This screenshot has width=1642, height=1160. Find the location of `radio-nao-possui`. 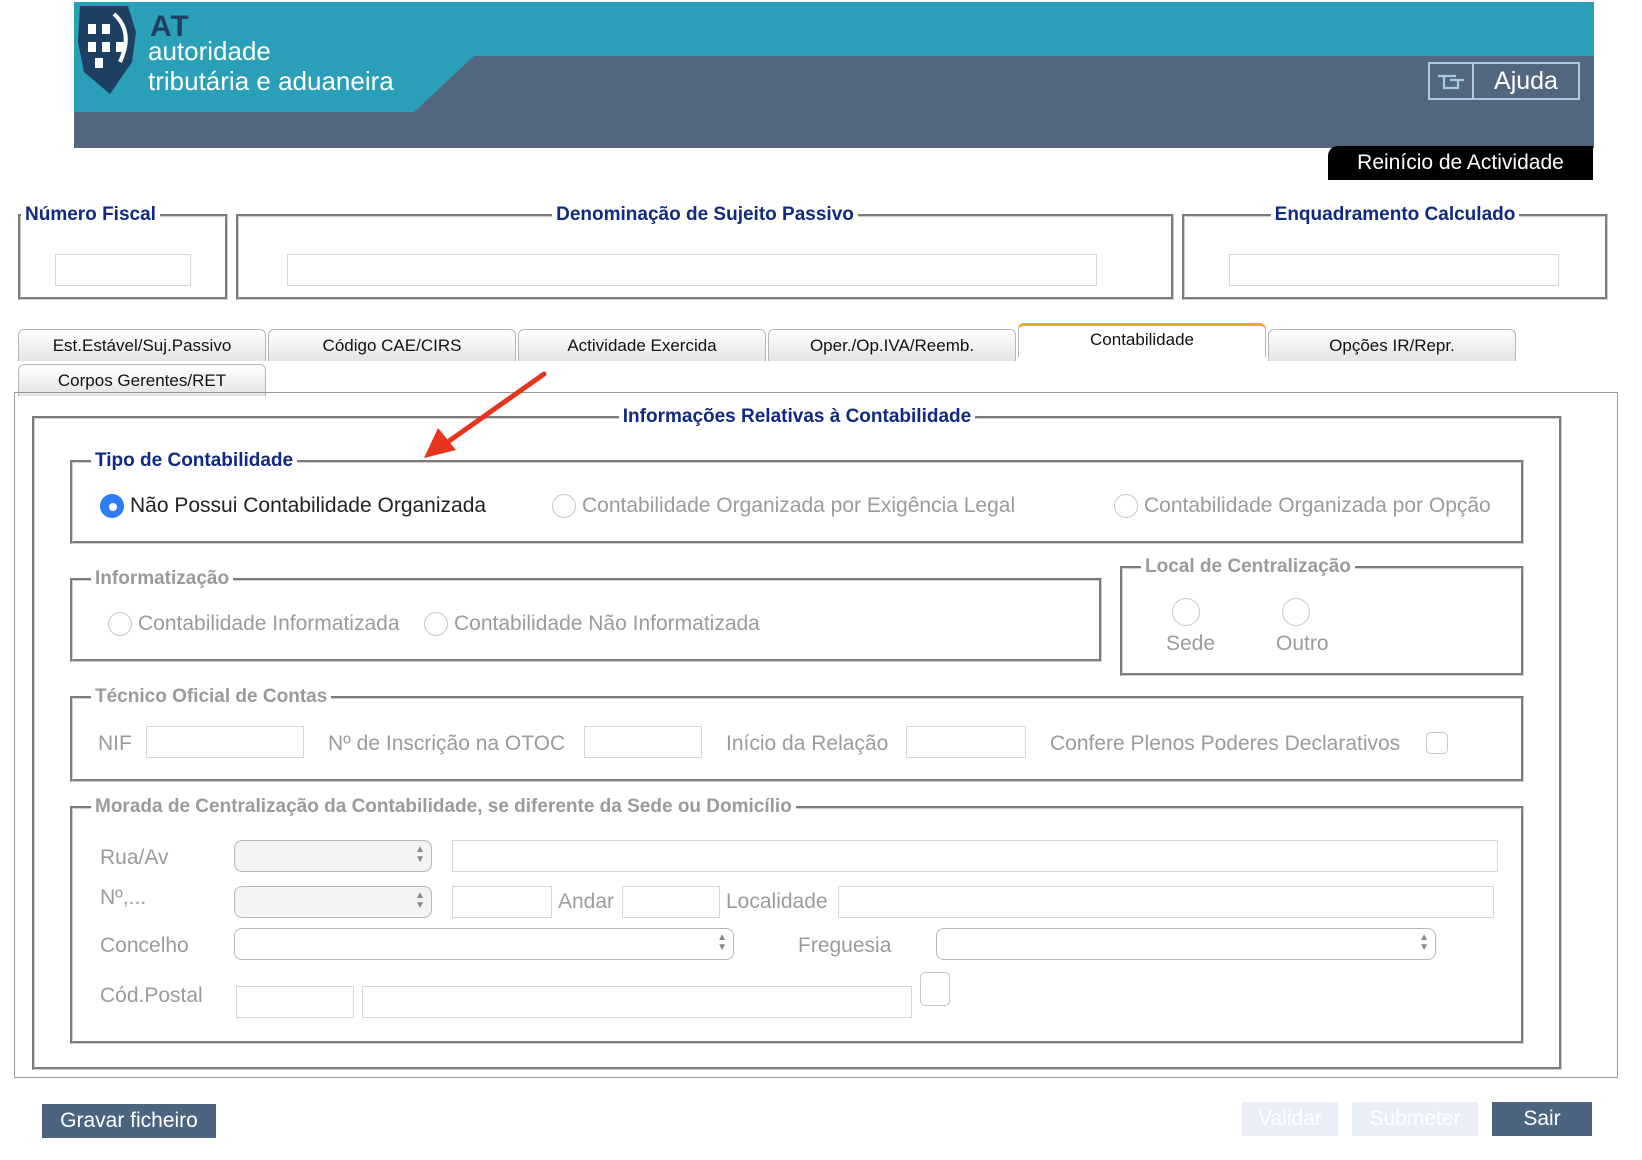

radio-nao-possui is located at coordinates (112, 506).